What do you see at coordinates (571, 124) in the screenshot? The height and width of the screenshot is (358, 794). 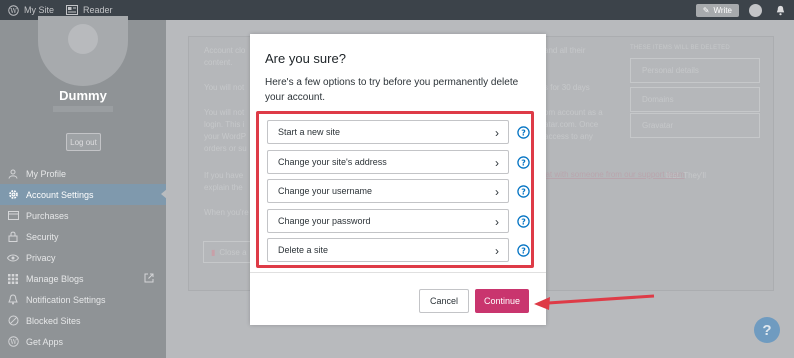 I see `background-text-line: atar.com. Once` at bounding box center [571, 124].